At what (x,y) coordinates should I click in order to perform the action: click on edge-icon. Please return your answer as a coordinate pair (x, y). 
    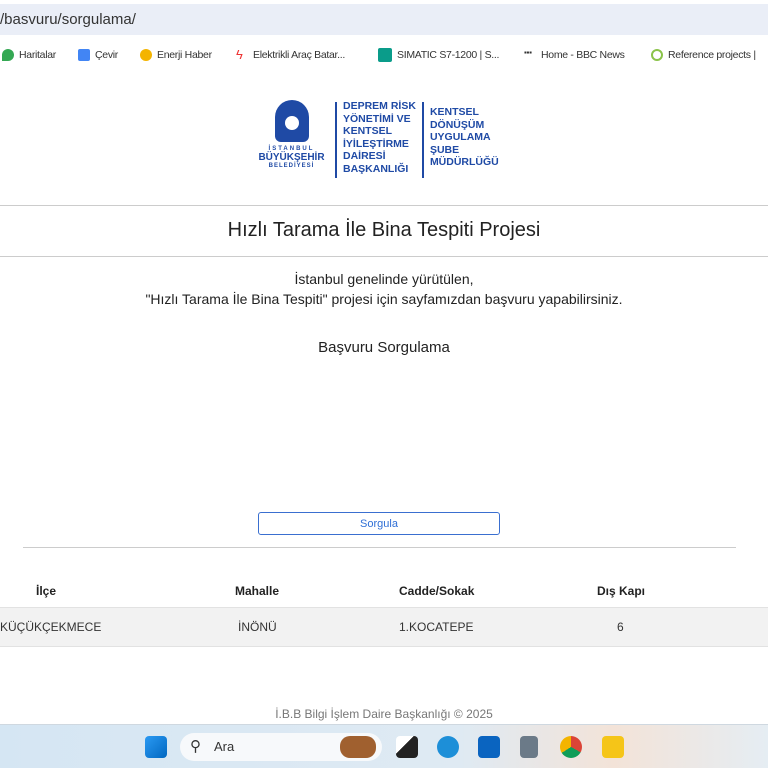
    Looking at the image, I should click on (448, 747).